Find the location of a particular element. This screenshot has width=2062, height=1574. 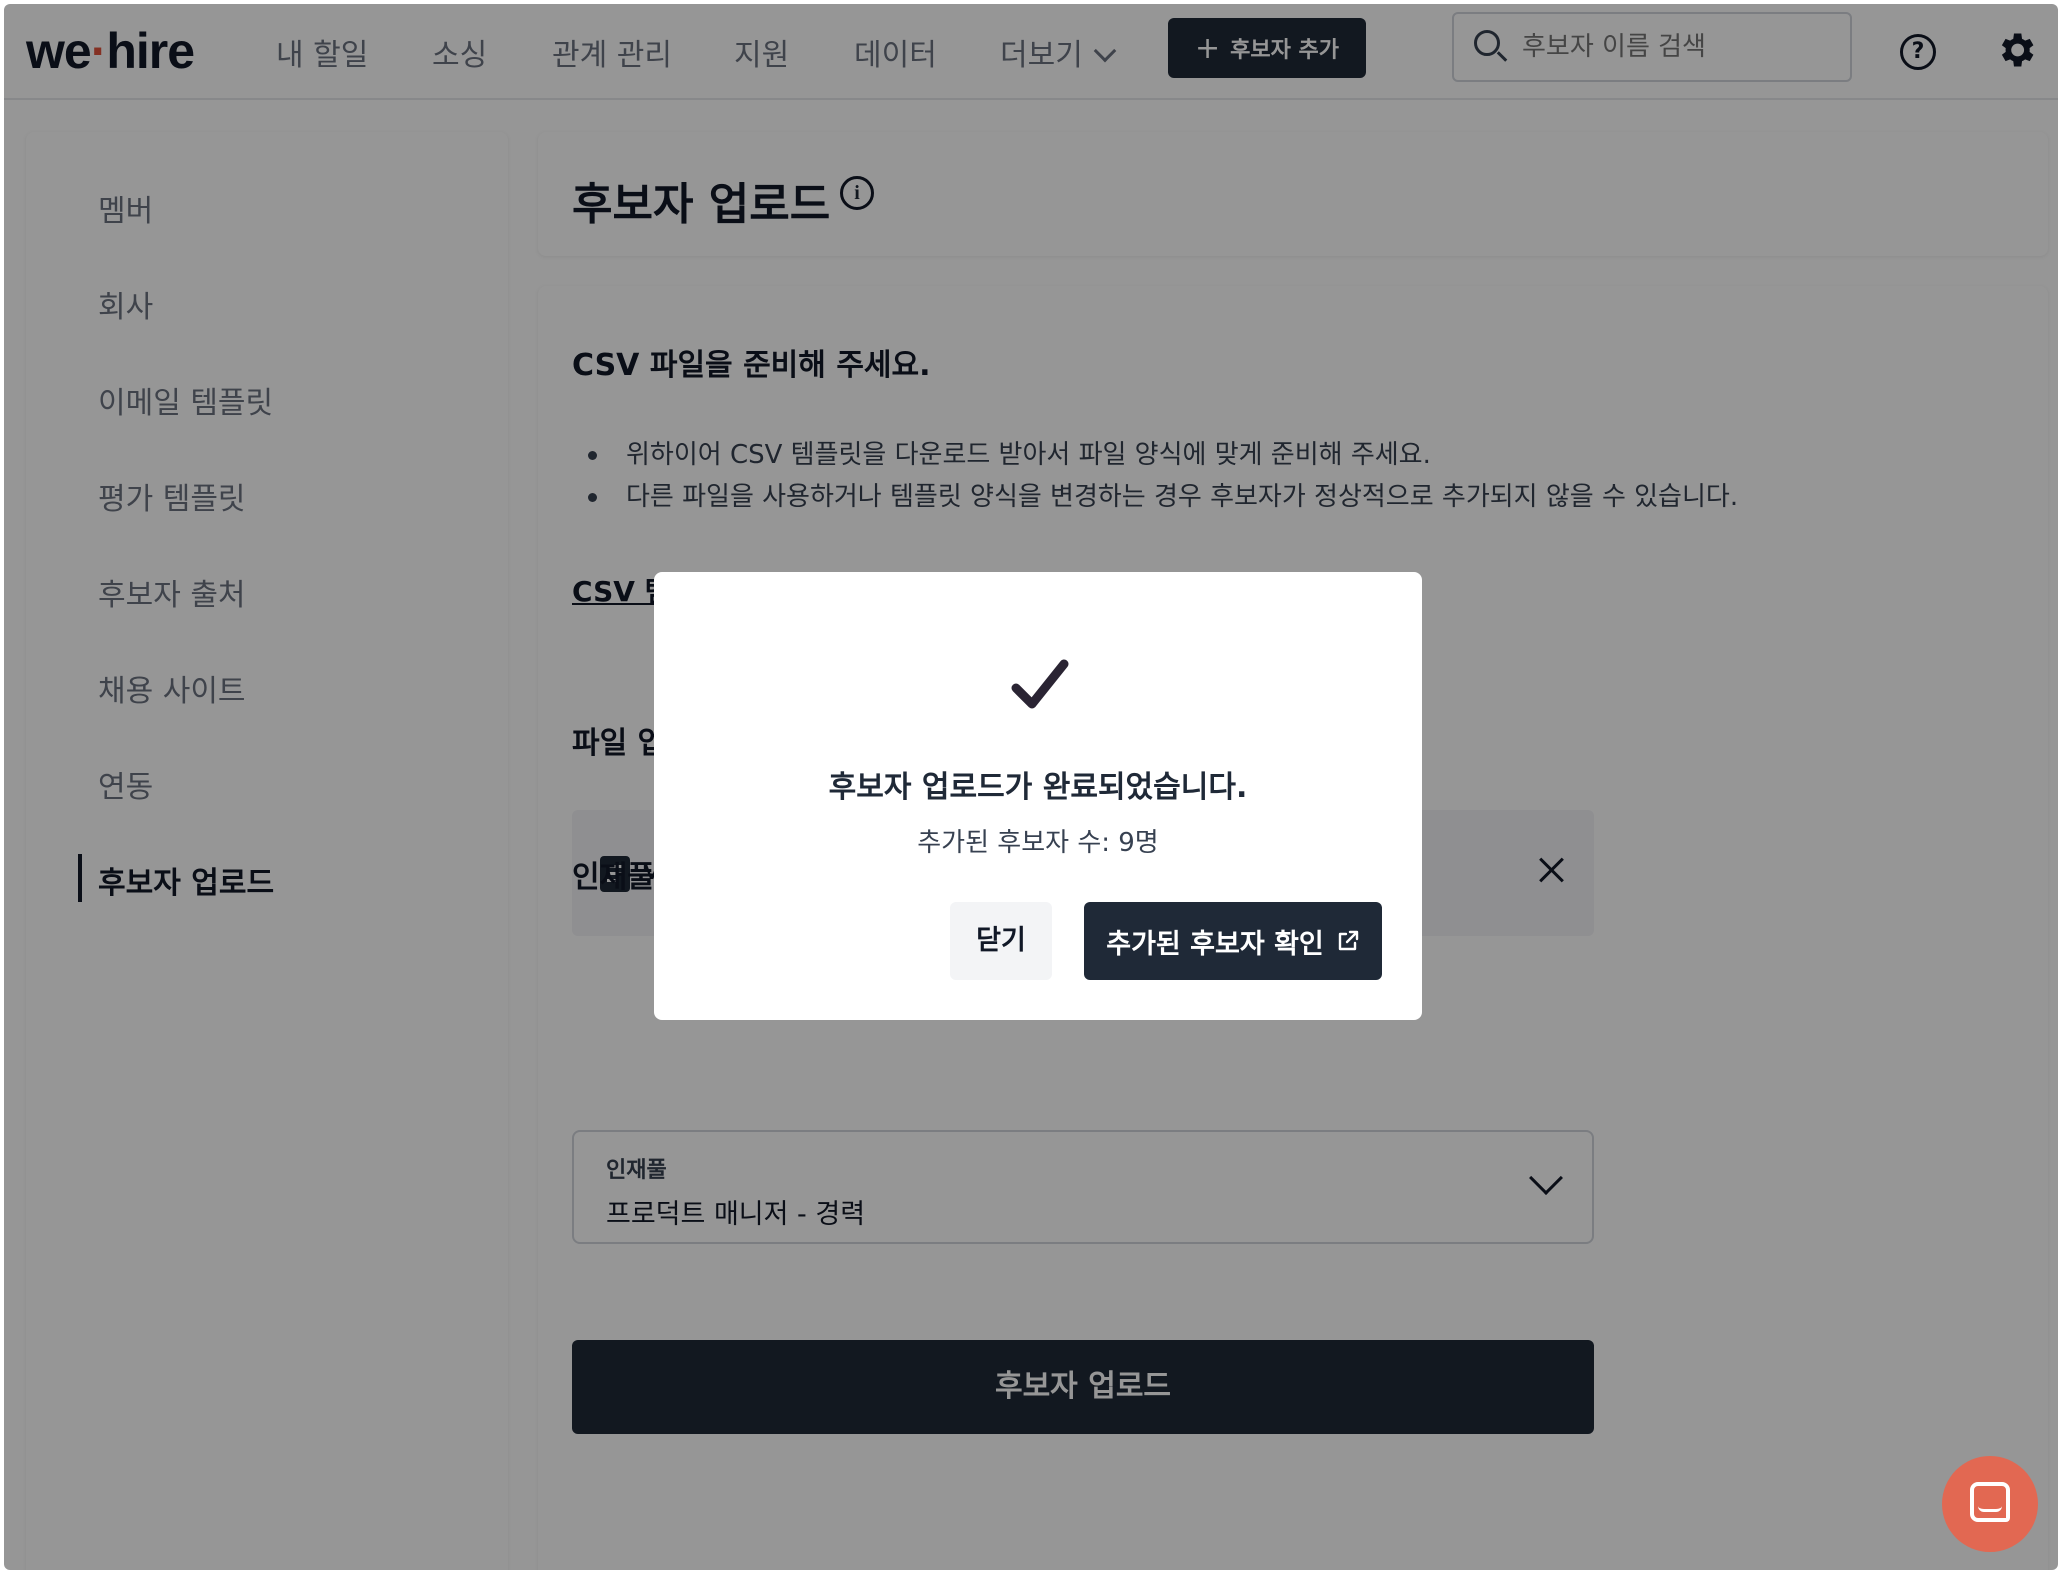

chat-support-button is located at coordinates (1990, 1504).